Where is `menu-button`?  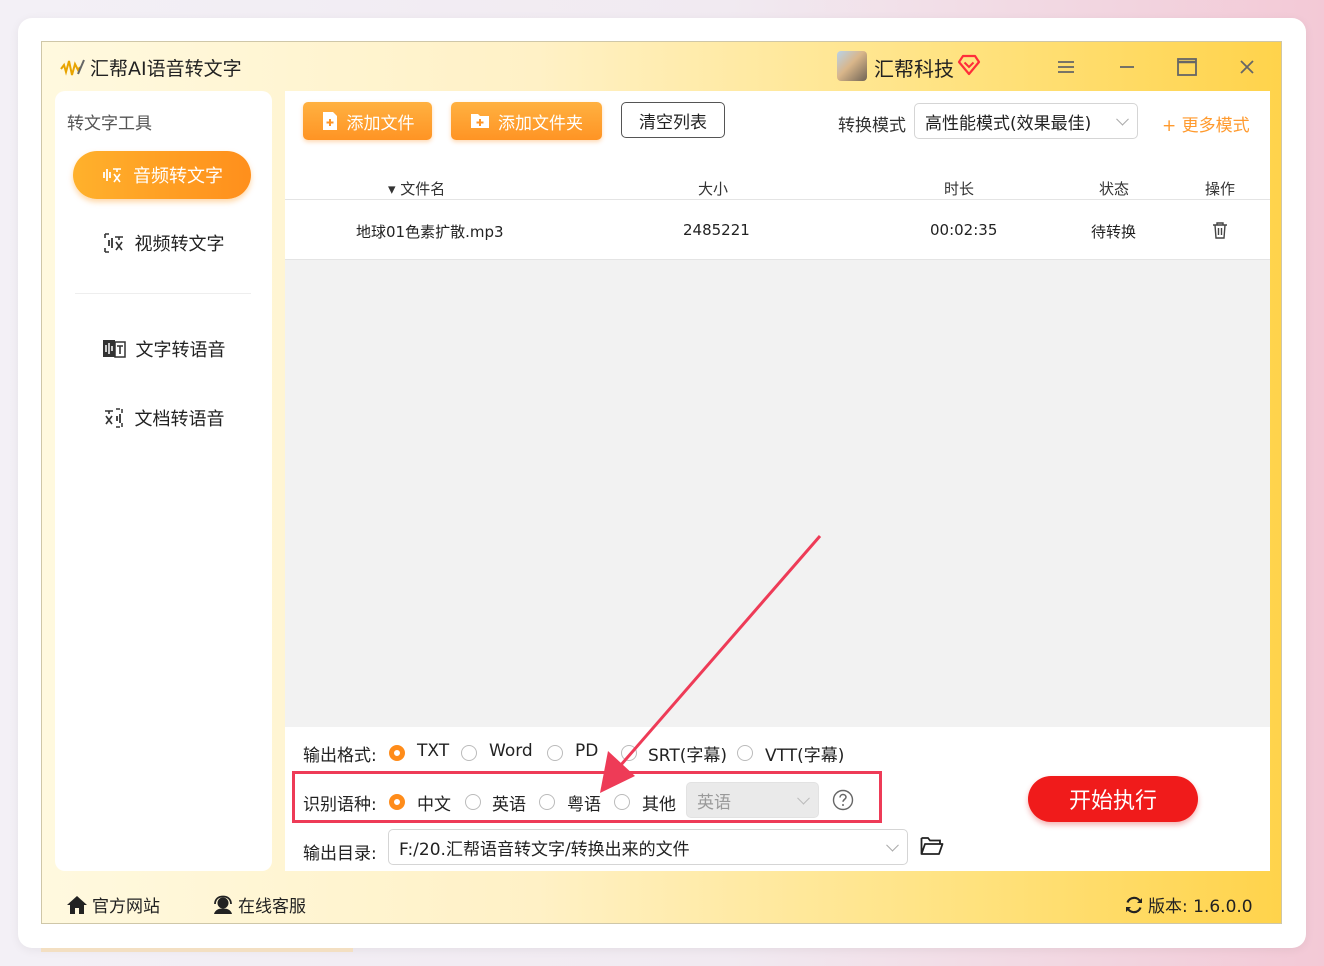 menu-button is located at coordinates (1066, 67).